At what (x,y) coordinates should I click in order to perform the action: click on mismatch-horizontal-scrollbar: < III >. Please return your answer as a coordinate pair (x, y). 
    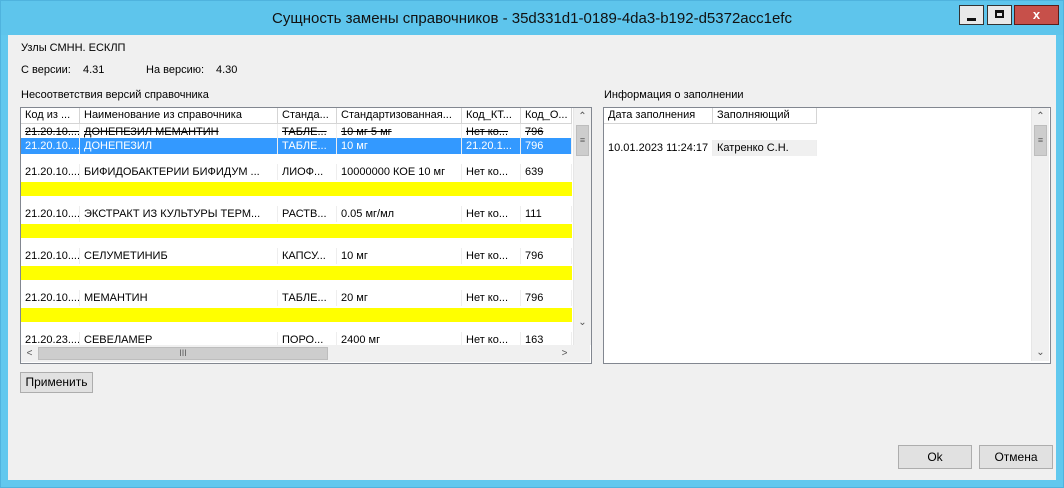
    Looking at the image, I should click on (305, 353).